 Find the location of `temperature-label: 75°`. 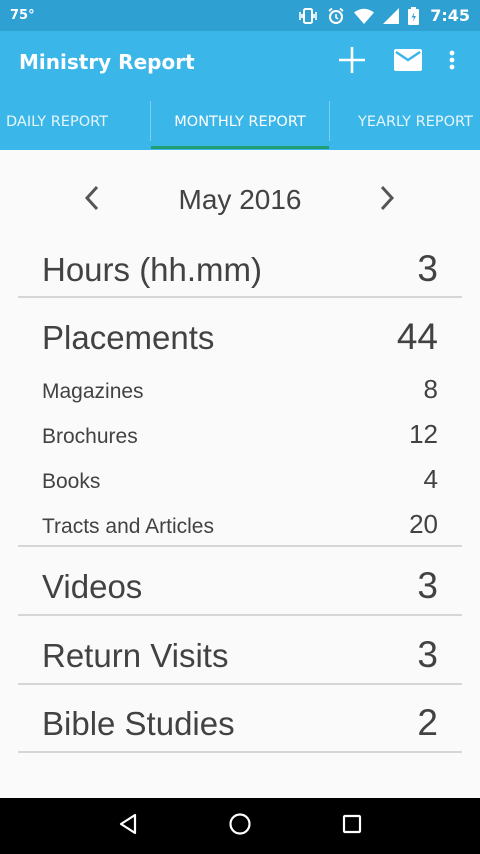

temperature-label: 75° is located at coordinates (22, 15).